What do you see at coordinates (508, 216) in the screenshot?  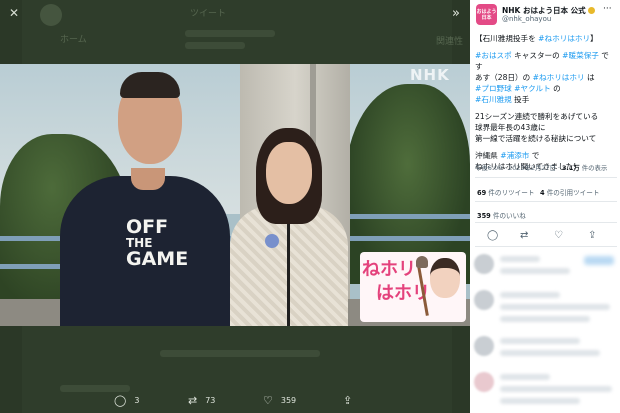 I see `like-stat-label: 件のいいね` at bounding box center [508, 216].